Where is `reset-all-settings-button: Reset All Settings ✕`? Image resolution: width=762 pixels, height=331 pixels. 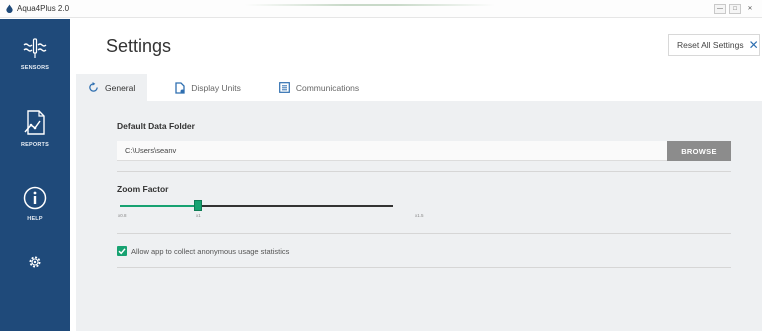
reset-all-settings-button: Reset All Settings ✕ is located at coordinates (714, 45).